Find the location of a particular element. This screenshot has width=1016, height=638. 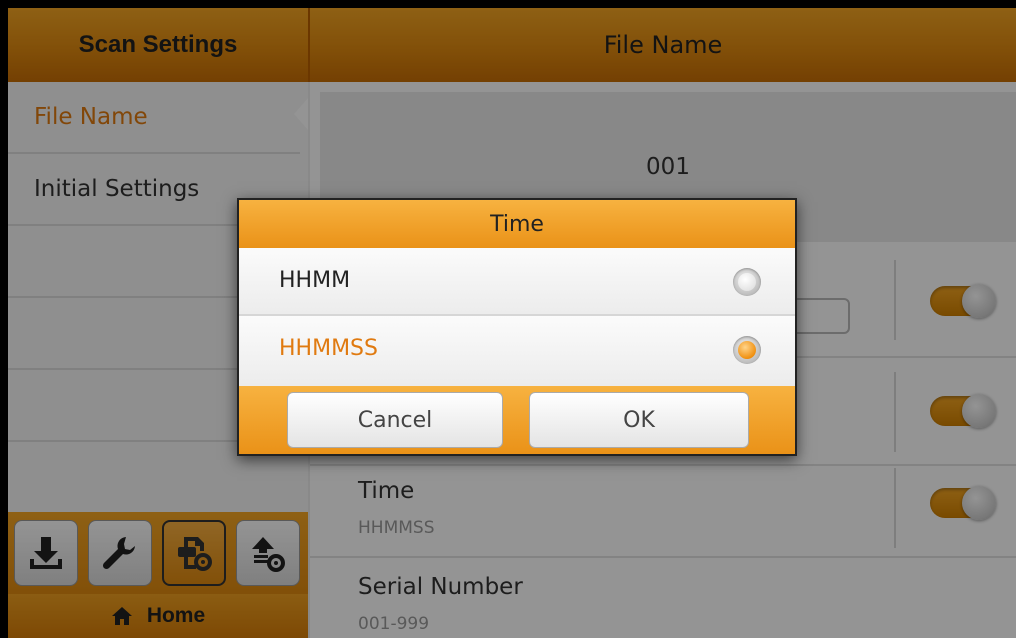

option-label: HHMM is located at coordinates (315, 280).